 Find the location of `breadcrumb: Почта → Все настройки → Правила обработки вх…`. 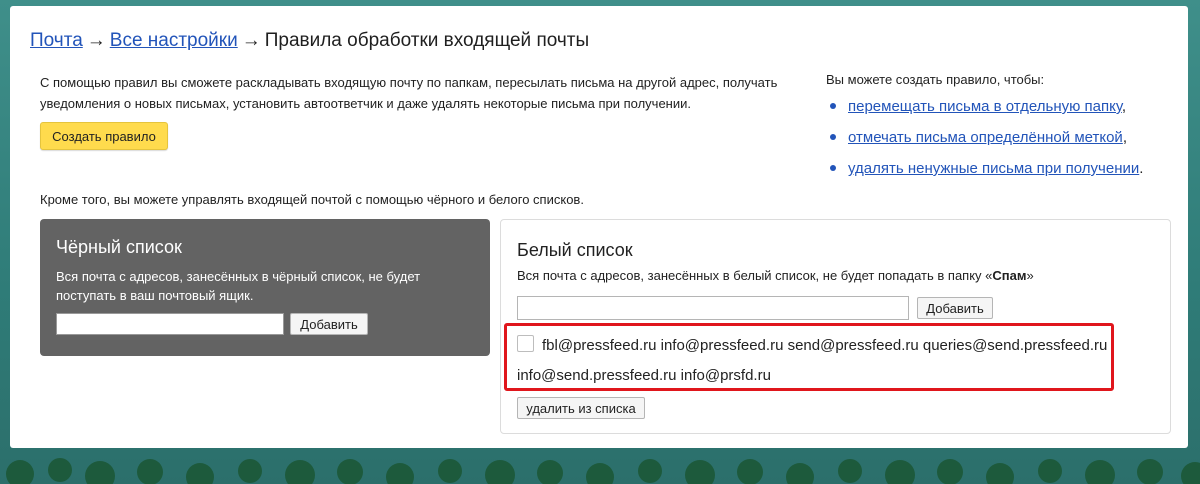

breadcrumb: Почта → Все настройки → Правила обработки вх… is located at coordinates (309, 41).